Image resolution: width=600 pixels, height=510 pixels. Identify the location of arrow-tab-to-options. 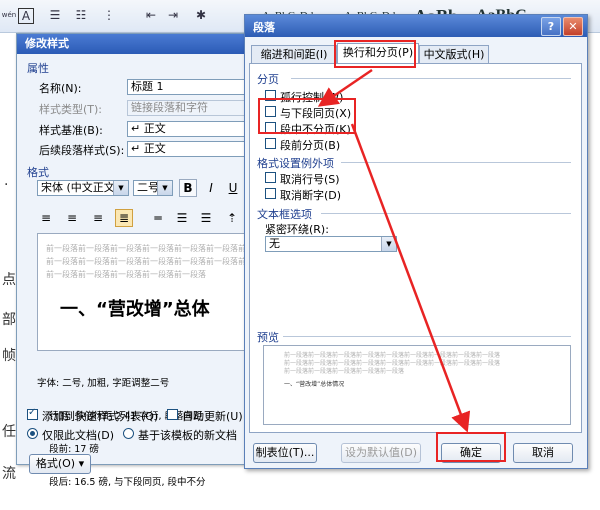
(345, 87).